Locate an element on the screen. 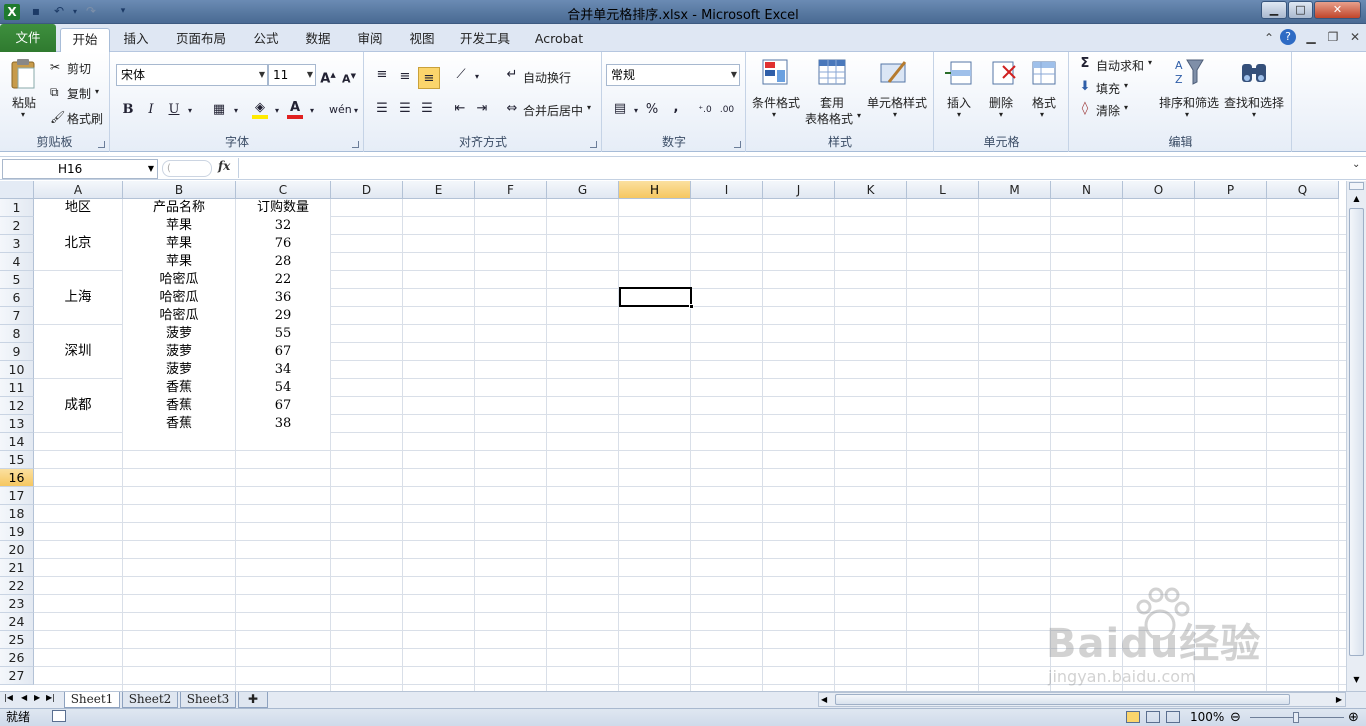 The width and height of the screenshot is (1366, 726). autosum-dropdown-icon: ▾ is located at coordinates (1150, 62).